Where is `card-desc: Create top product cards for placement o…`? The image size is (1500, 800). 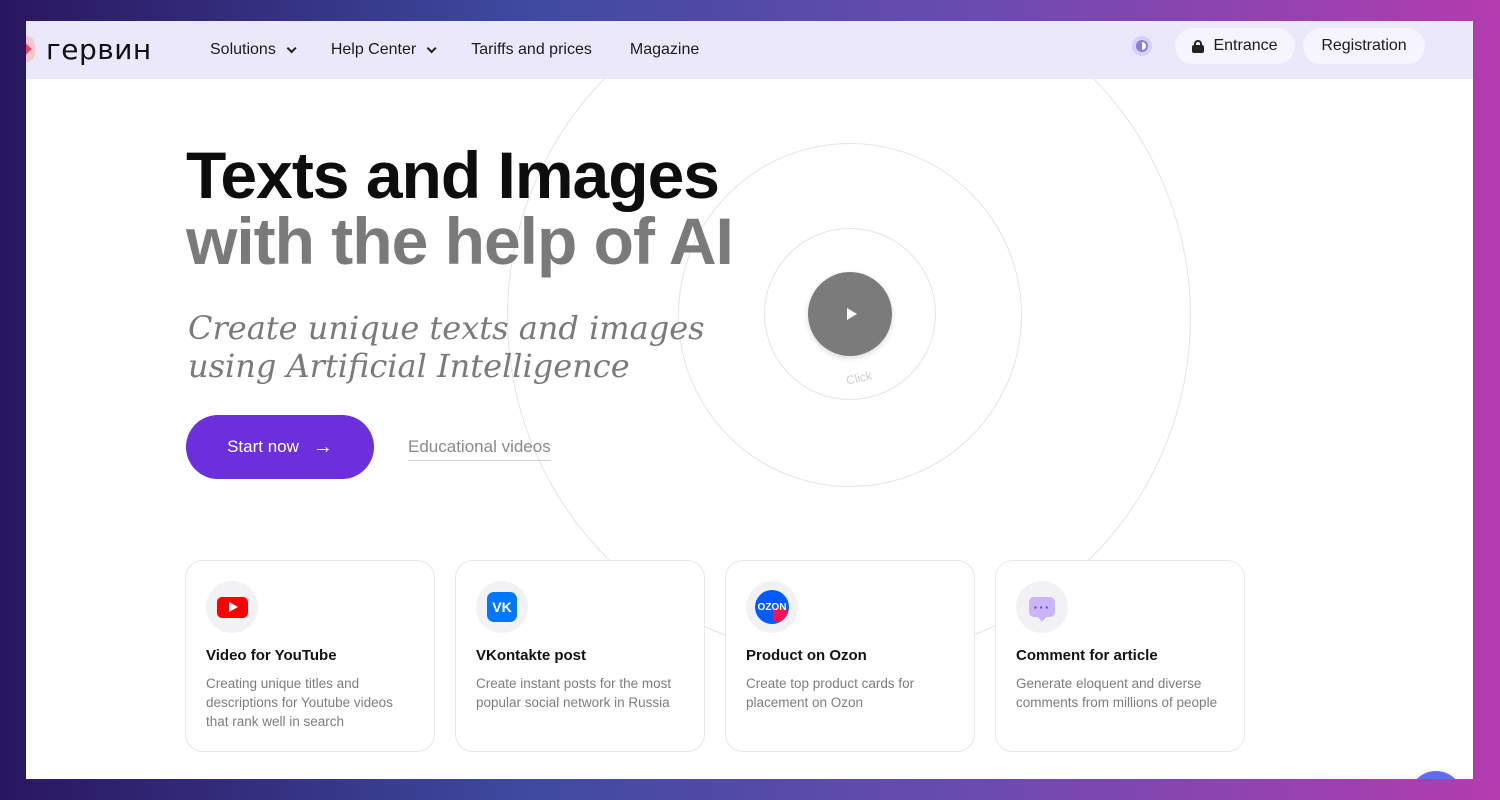
card-desc: Create top product cards for placement o… is located at coordinates (830, 693).